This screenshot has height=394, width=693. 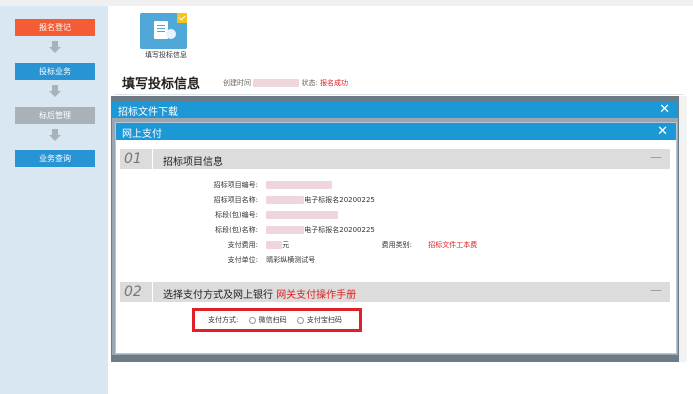 I want to click on info-row: 支付单位: 晴彩纵横测试号, so click(x=257, y=260).